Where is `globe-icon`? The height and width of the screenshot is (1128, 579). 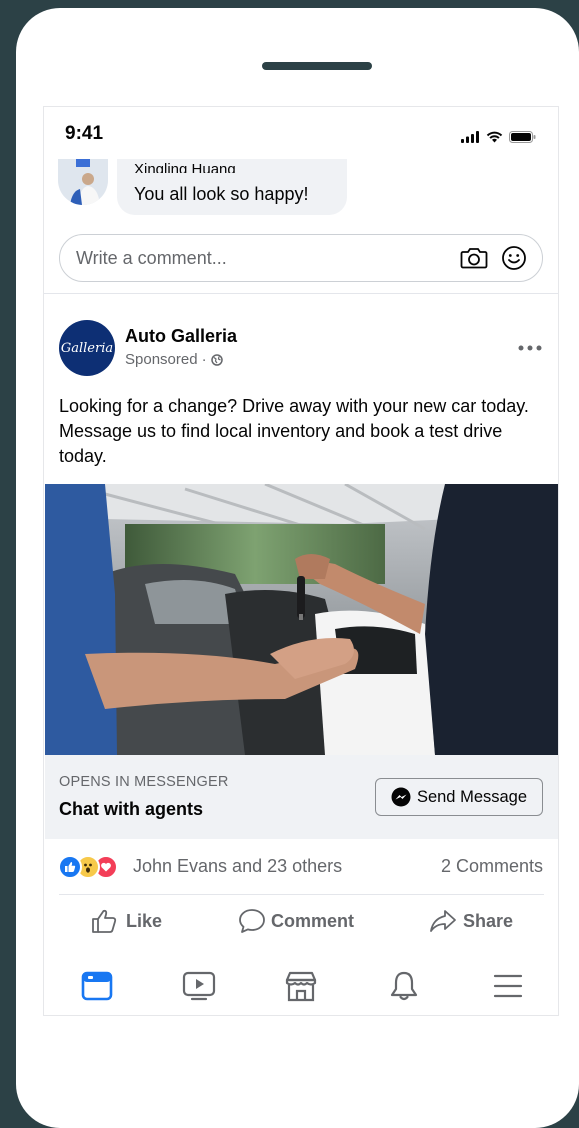 globe-icon is located at coordinates (216, 359).